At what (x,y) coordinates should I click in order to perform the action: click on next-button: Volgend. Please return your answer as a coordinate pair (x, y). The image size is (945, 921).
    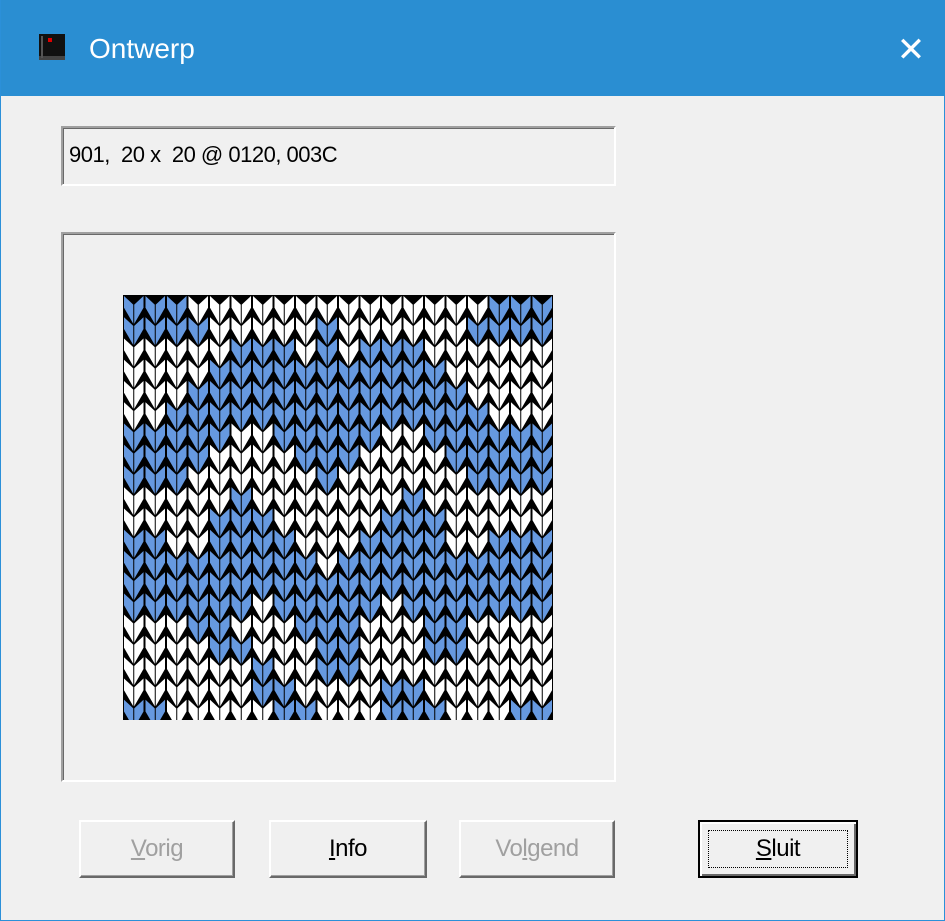
    Looking at the image, I should click on (537, 849).